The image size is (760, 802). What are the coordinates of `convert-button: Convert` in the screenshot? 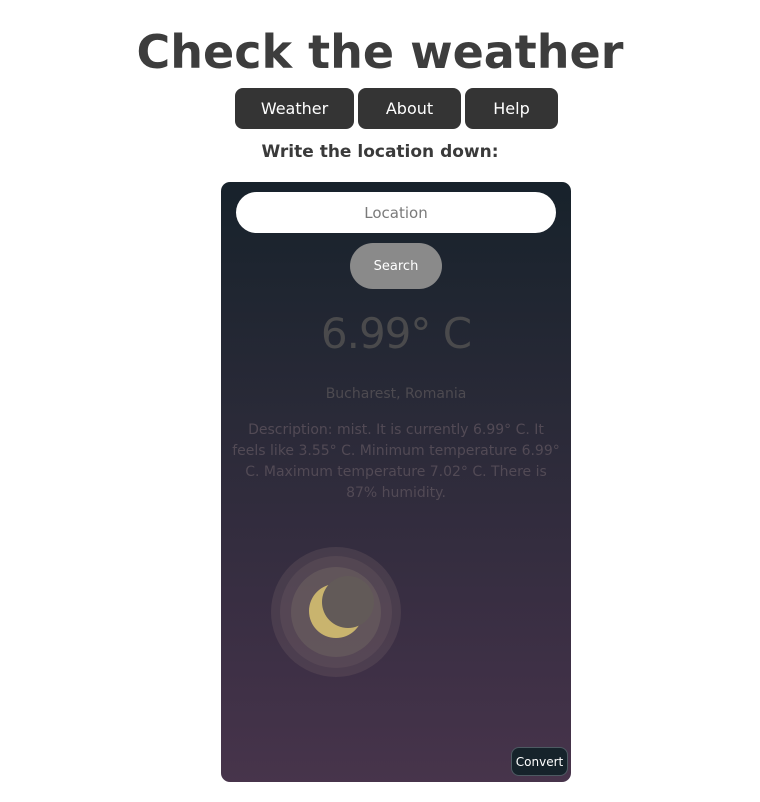 It's located at (539, 761).